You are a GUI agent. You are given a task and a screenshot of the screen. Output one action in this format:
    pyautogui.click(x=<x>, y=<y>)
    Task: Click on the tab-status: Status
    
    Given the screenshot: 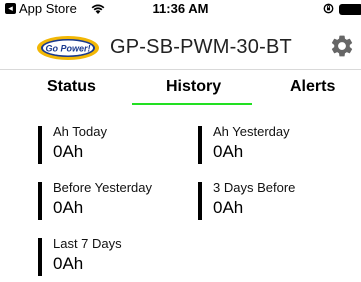 What is the action you would take?
    pyautogui.click(x=71, y=87)
    